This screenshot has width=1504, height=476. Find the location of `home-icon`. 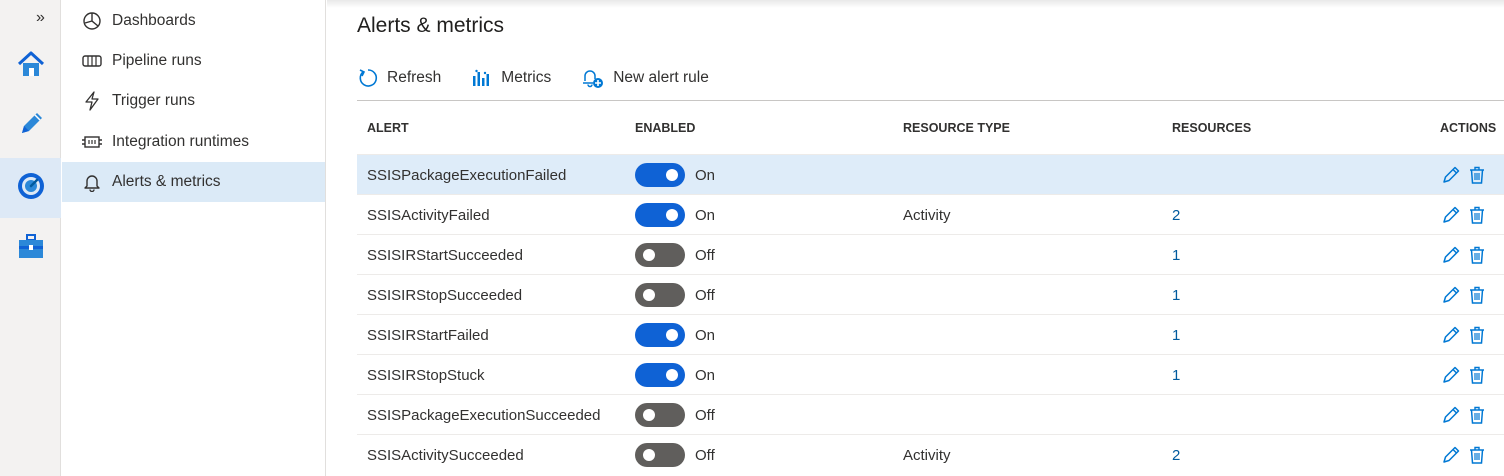

home-icon is located at coordinates (31, 66).